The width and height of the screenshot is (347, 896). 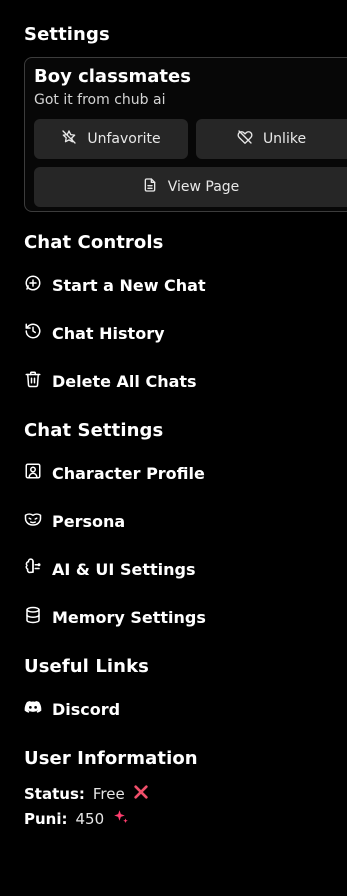 I want to click on memory-settings-label: Memory Settings, so click(x=129, y=617).